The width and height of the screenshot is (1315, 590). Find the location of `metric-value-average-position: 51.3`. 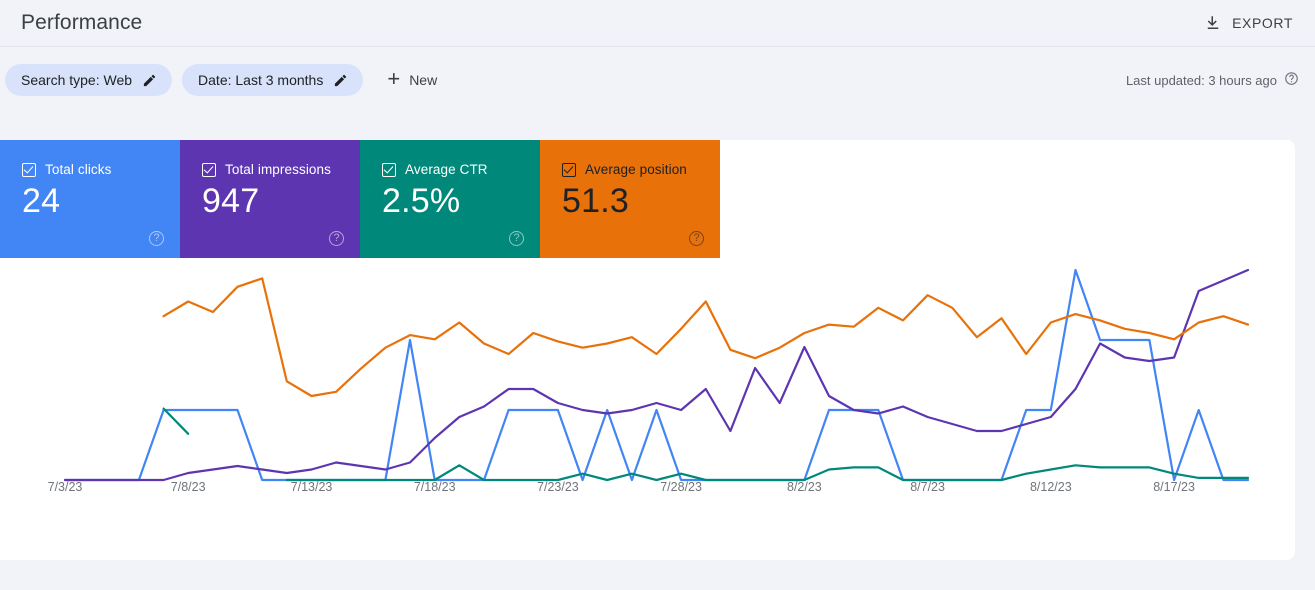

metric-value-average-position: 51.3 is located at coordinates (595, 201).